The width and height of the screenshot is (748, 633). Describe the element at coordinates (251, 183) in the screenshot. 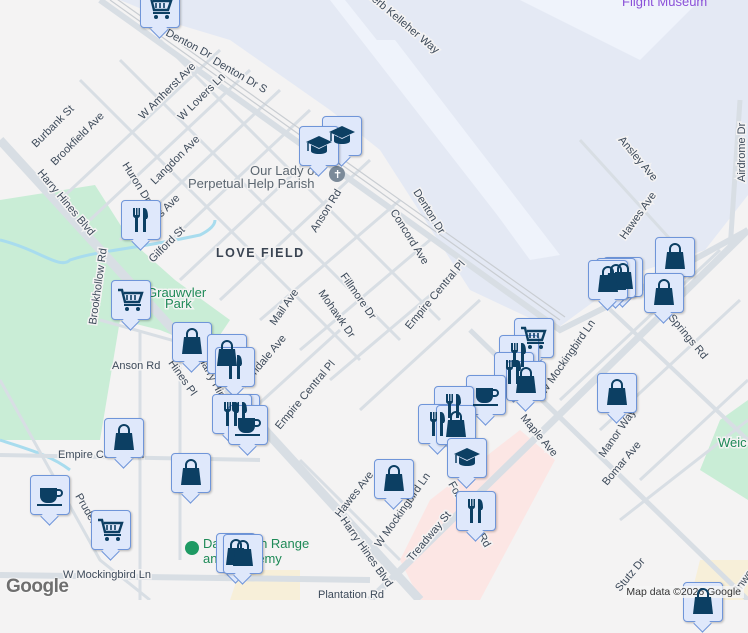

I see `poi-church-line2: Perpetual Help Parish` at that location.